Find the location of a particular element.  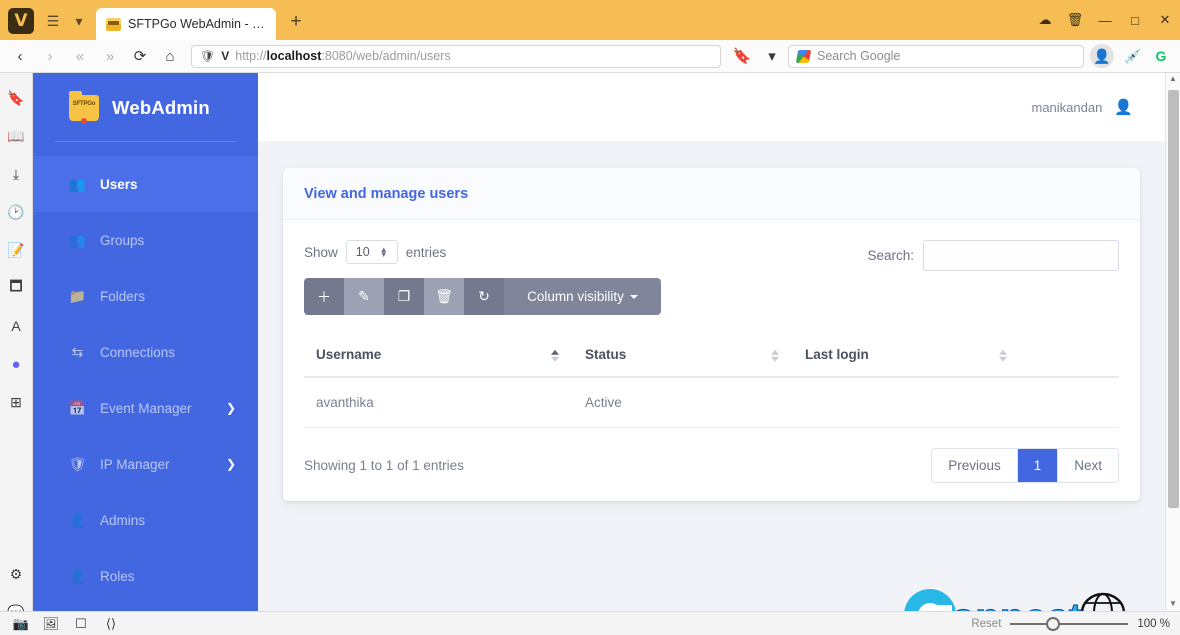

header-username: manikandan is located at coordinates (1066, 107).